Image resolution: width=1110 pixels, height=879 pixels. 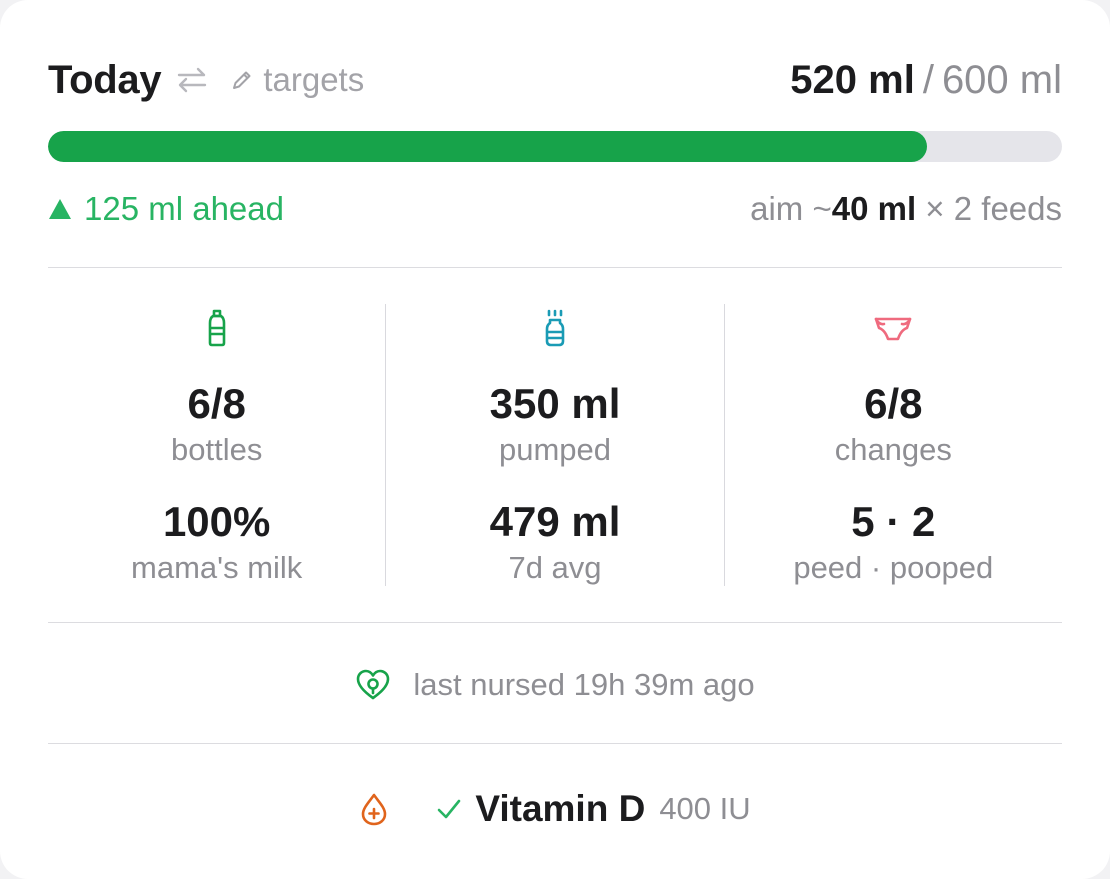 I want to click on diaper-icon, so click(x=893, y=329).